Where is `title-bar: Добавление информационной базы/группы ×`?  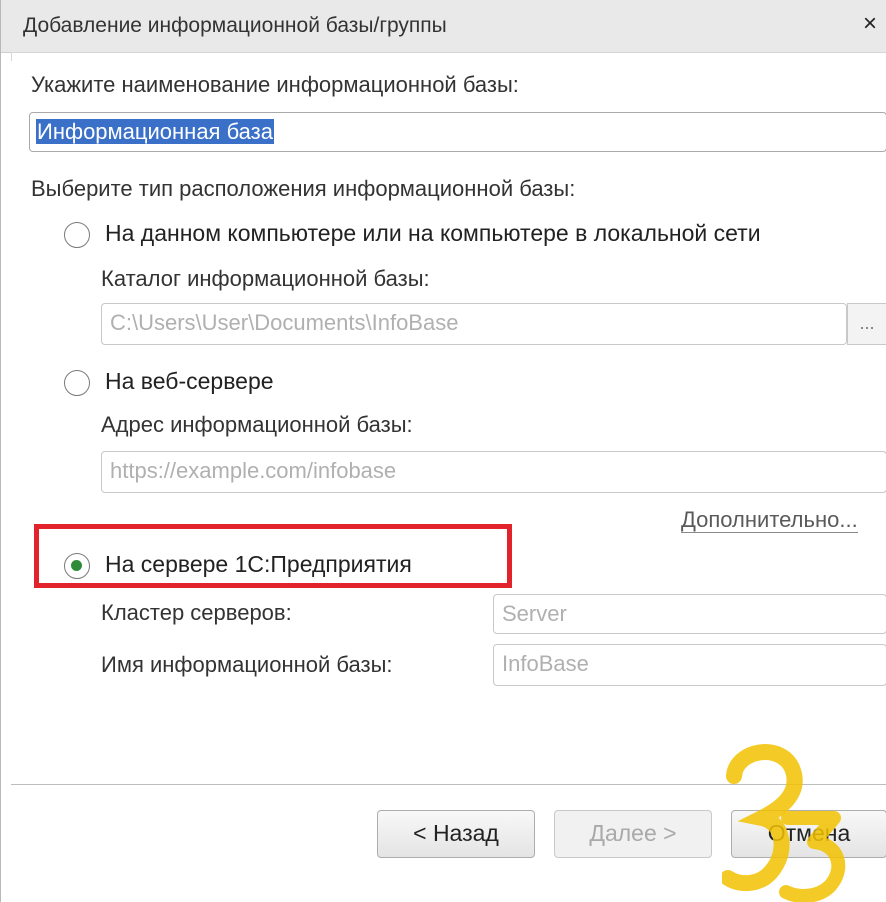 title-bar: Добавление информационной базы/группы × is located at coordinates (443, 26).